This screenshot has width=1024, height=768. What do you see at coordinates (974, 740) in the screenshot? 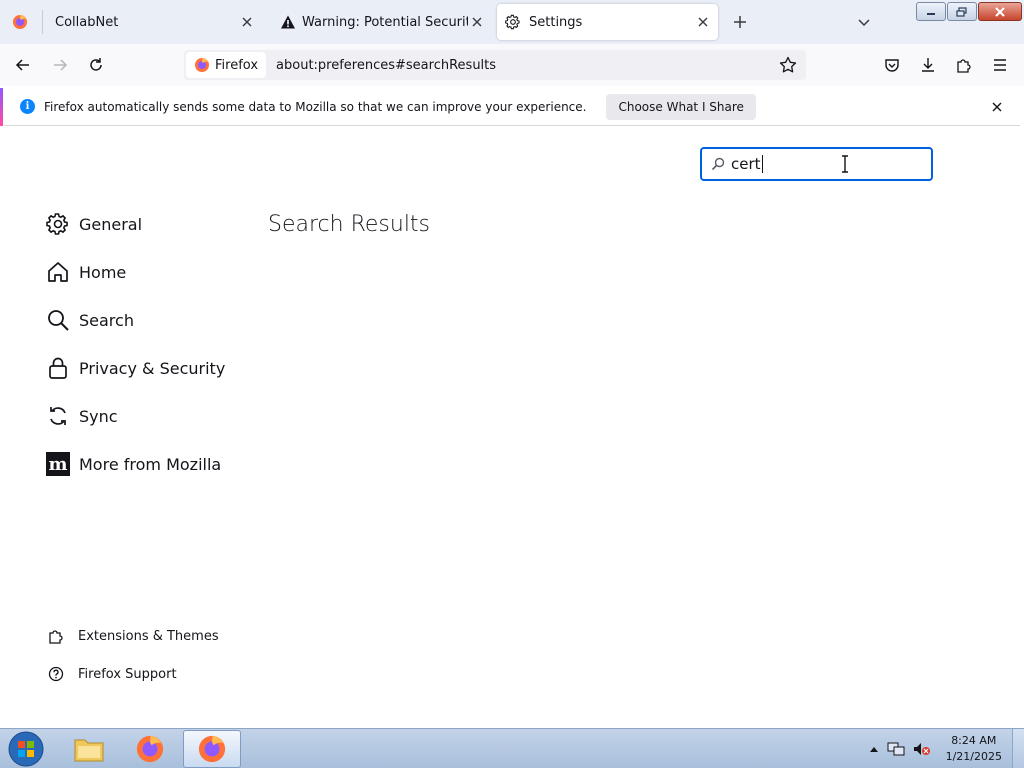
I see `clock-time: 8:24 AM` at bounding box center [974, 740].